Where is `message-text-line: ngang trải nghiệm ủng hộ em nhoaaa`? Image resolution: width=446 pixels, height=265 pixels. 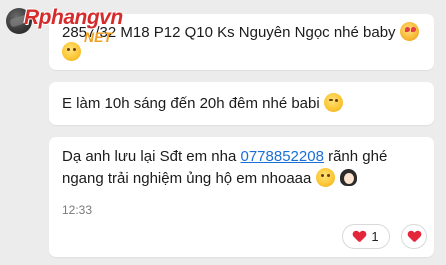 message-text-line: ngang trải nghiệm ủng hộ em nhoaaa is located at coordinates (210, 178).